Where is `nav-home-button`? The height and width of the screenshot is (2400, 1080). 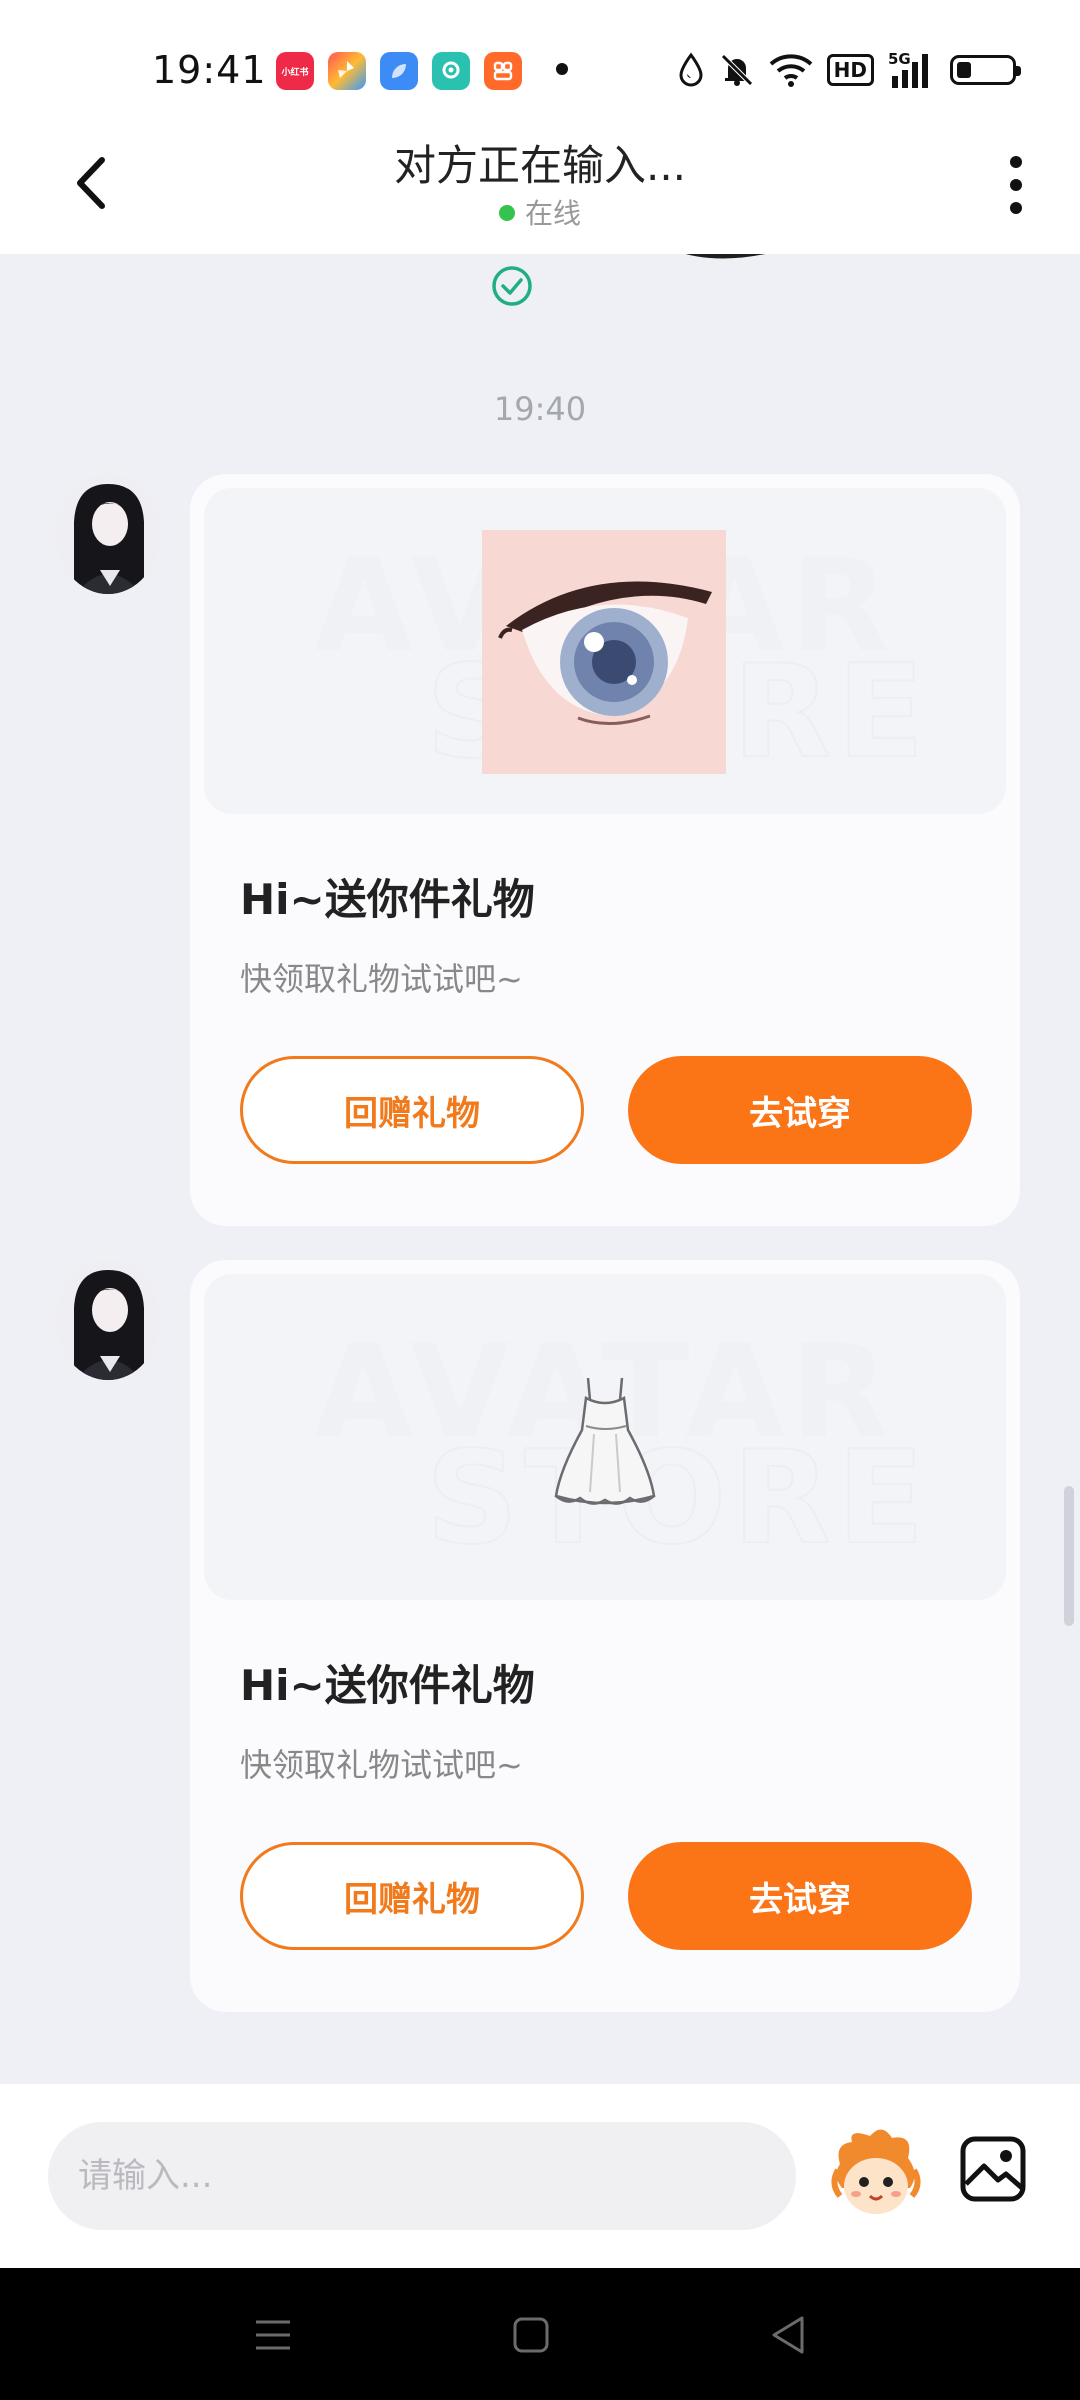
nav-home-button is located at coordinates (531, 2335).